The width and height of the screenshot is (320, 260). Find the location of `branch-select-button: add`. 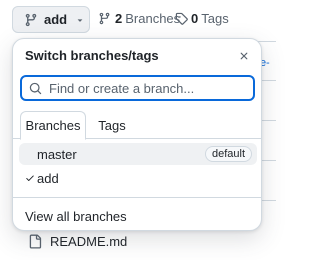

branch-select-button: add is located at coordinates (51, 19).